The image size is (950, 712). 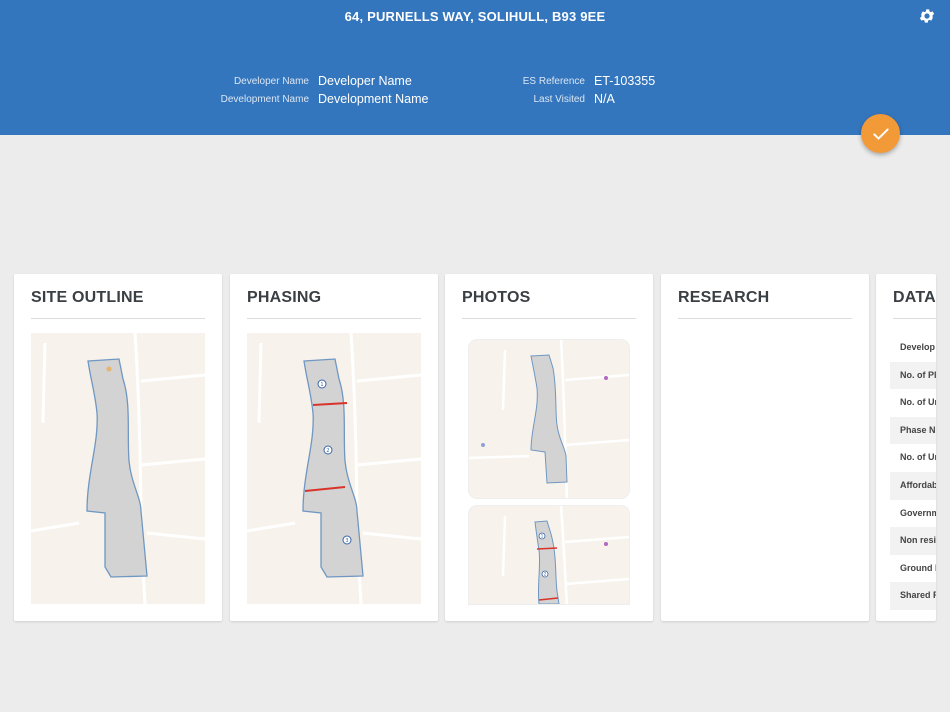 I want to click on card-title: DATA, so click(x=914, y=297).